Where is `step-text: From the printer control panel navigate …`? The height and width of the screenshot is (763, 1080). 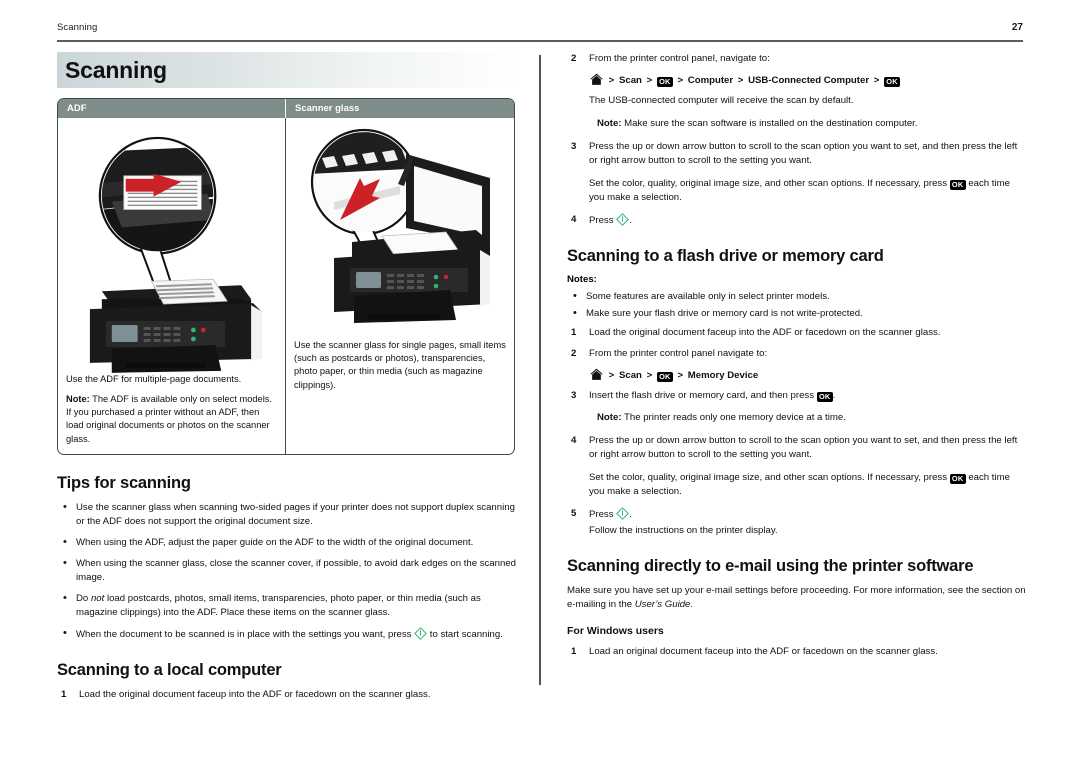
step-text: From the printer control panel navigate … is located at coordinates (678, 353).